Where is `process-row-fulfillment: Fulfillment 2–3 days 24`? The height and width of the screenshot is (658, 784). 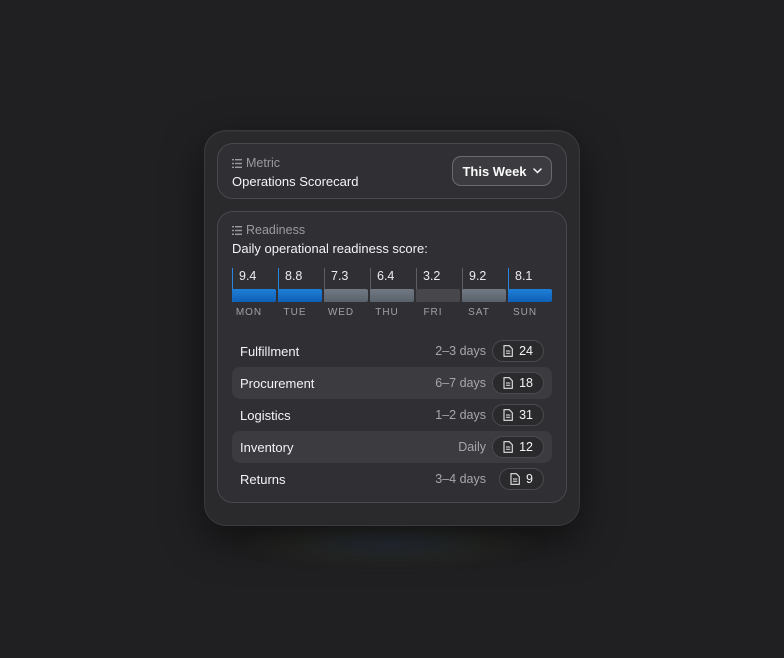
process-row-fulfillment: Fulfillment 2–3 days 24 is located at coordinates (392, 351).